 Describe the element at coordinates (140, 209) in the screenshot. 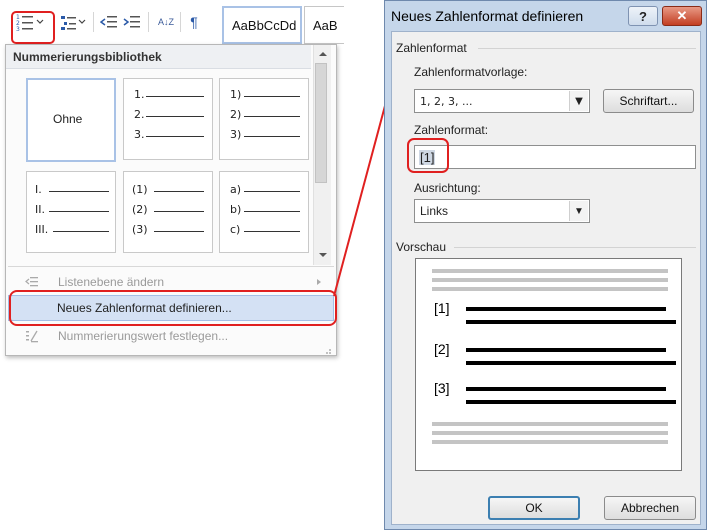

I see `tile-number: (2)` at that location.